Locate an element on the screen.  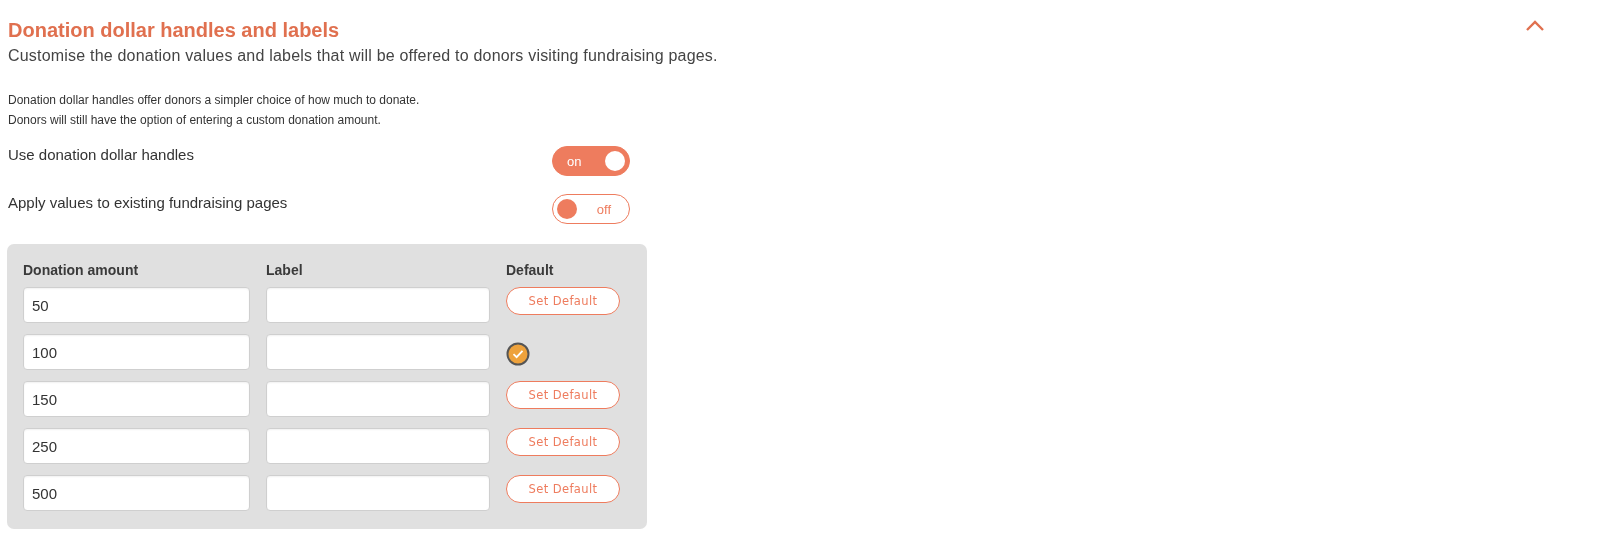
amount-field: 50 is located at coordinates (136, 305).